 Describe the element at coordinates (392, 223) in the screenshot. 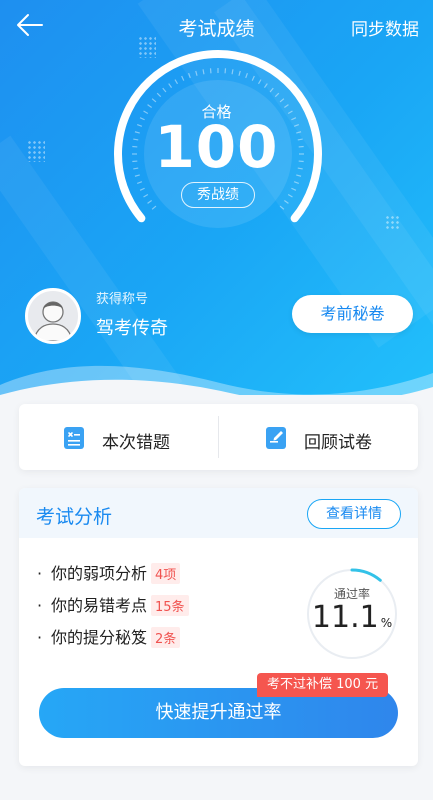

I see `decor-dots` at that location.